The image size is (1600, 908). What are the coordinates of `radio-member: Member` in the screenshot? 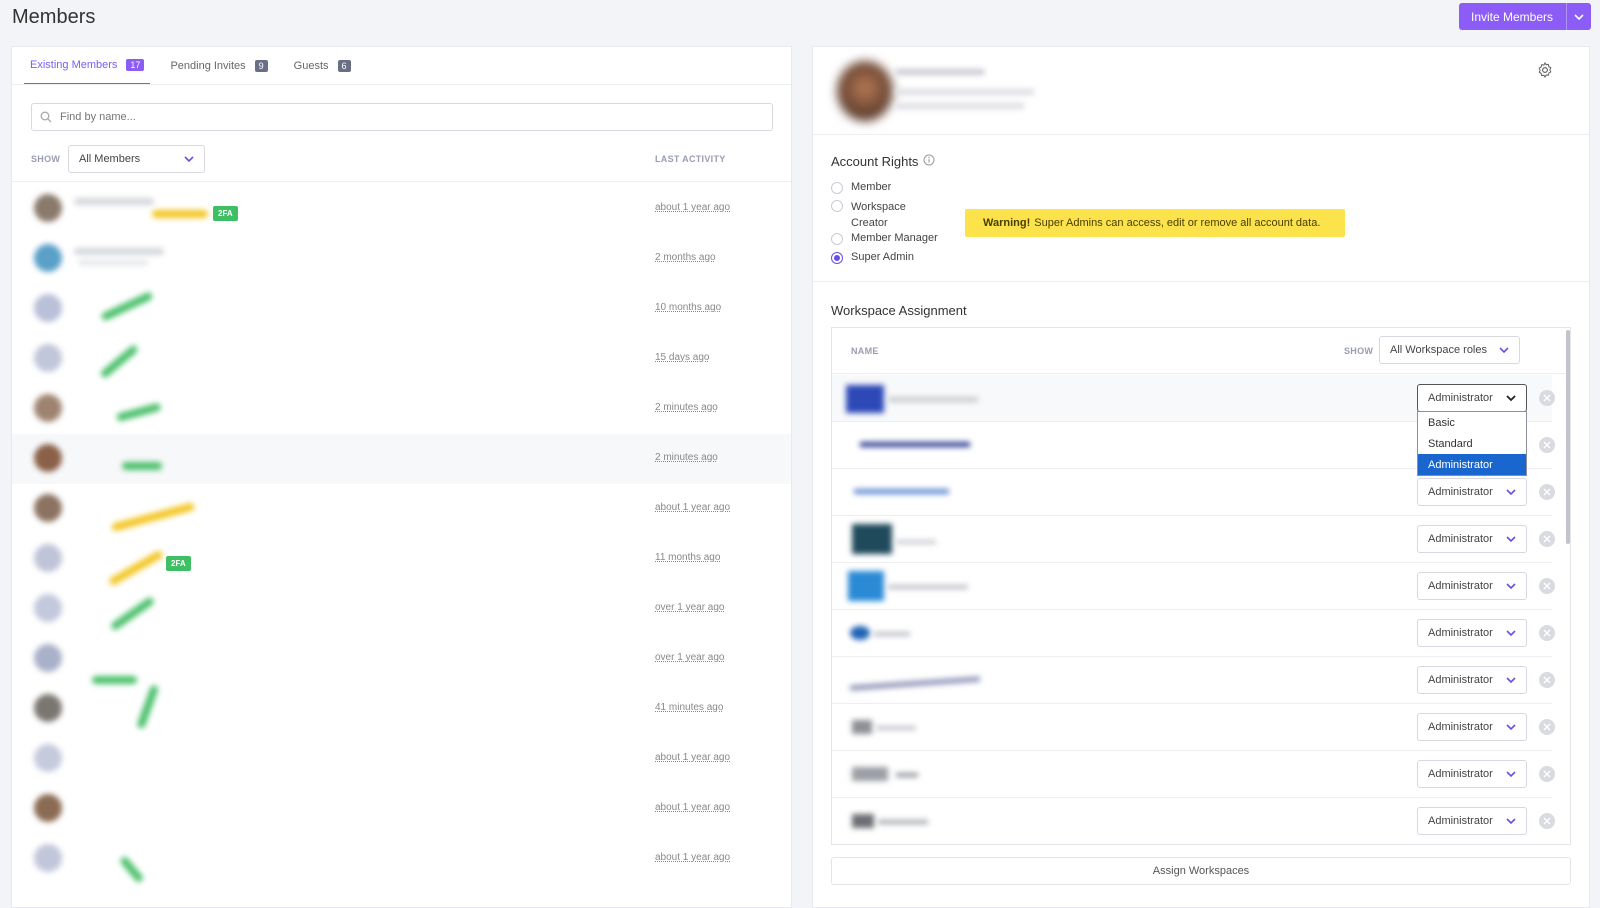 It's located at (861, 187).